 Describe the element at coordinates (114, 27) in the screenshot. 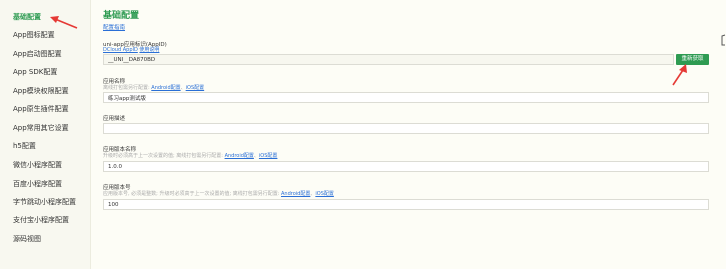

I see `config-guide-link: 配置指南` at that location.